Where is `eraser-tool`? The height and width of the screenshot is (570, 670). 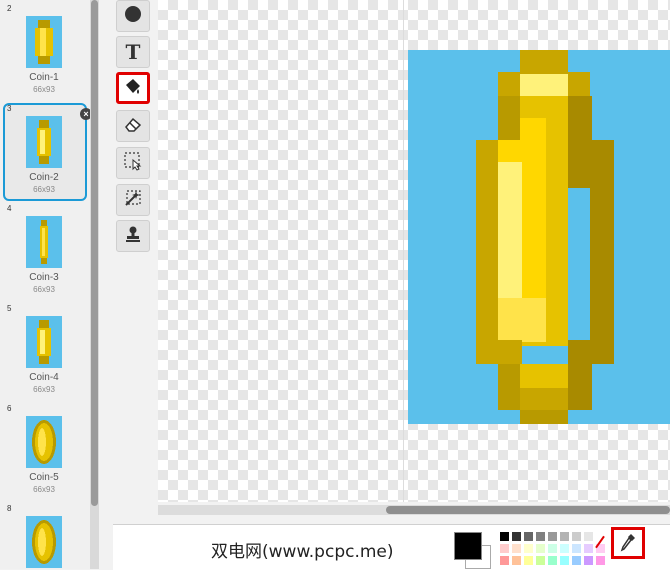
eraser-tool is located at coordinates (133, 126).